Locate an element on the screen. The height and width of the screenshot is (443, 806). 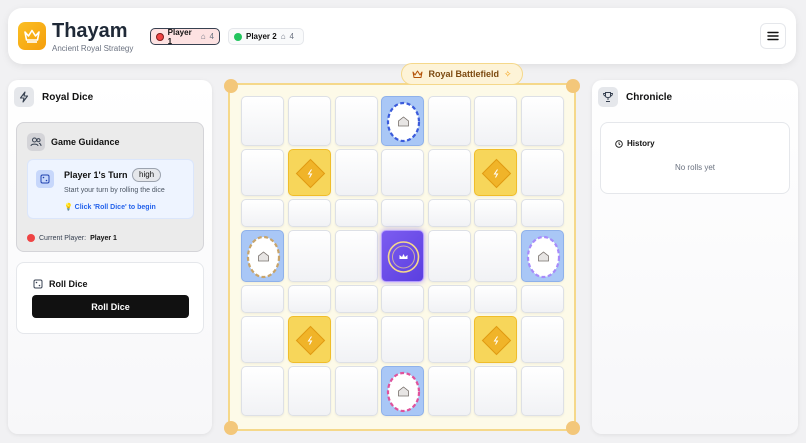
turn-cta: 💡 Click 'Roll Dice' to begin is located at coordinates (110, 207).